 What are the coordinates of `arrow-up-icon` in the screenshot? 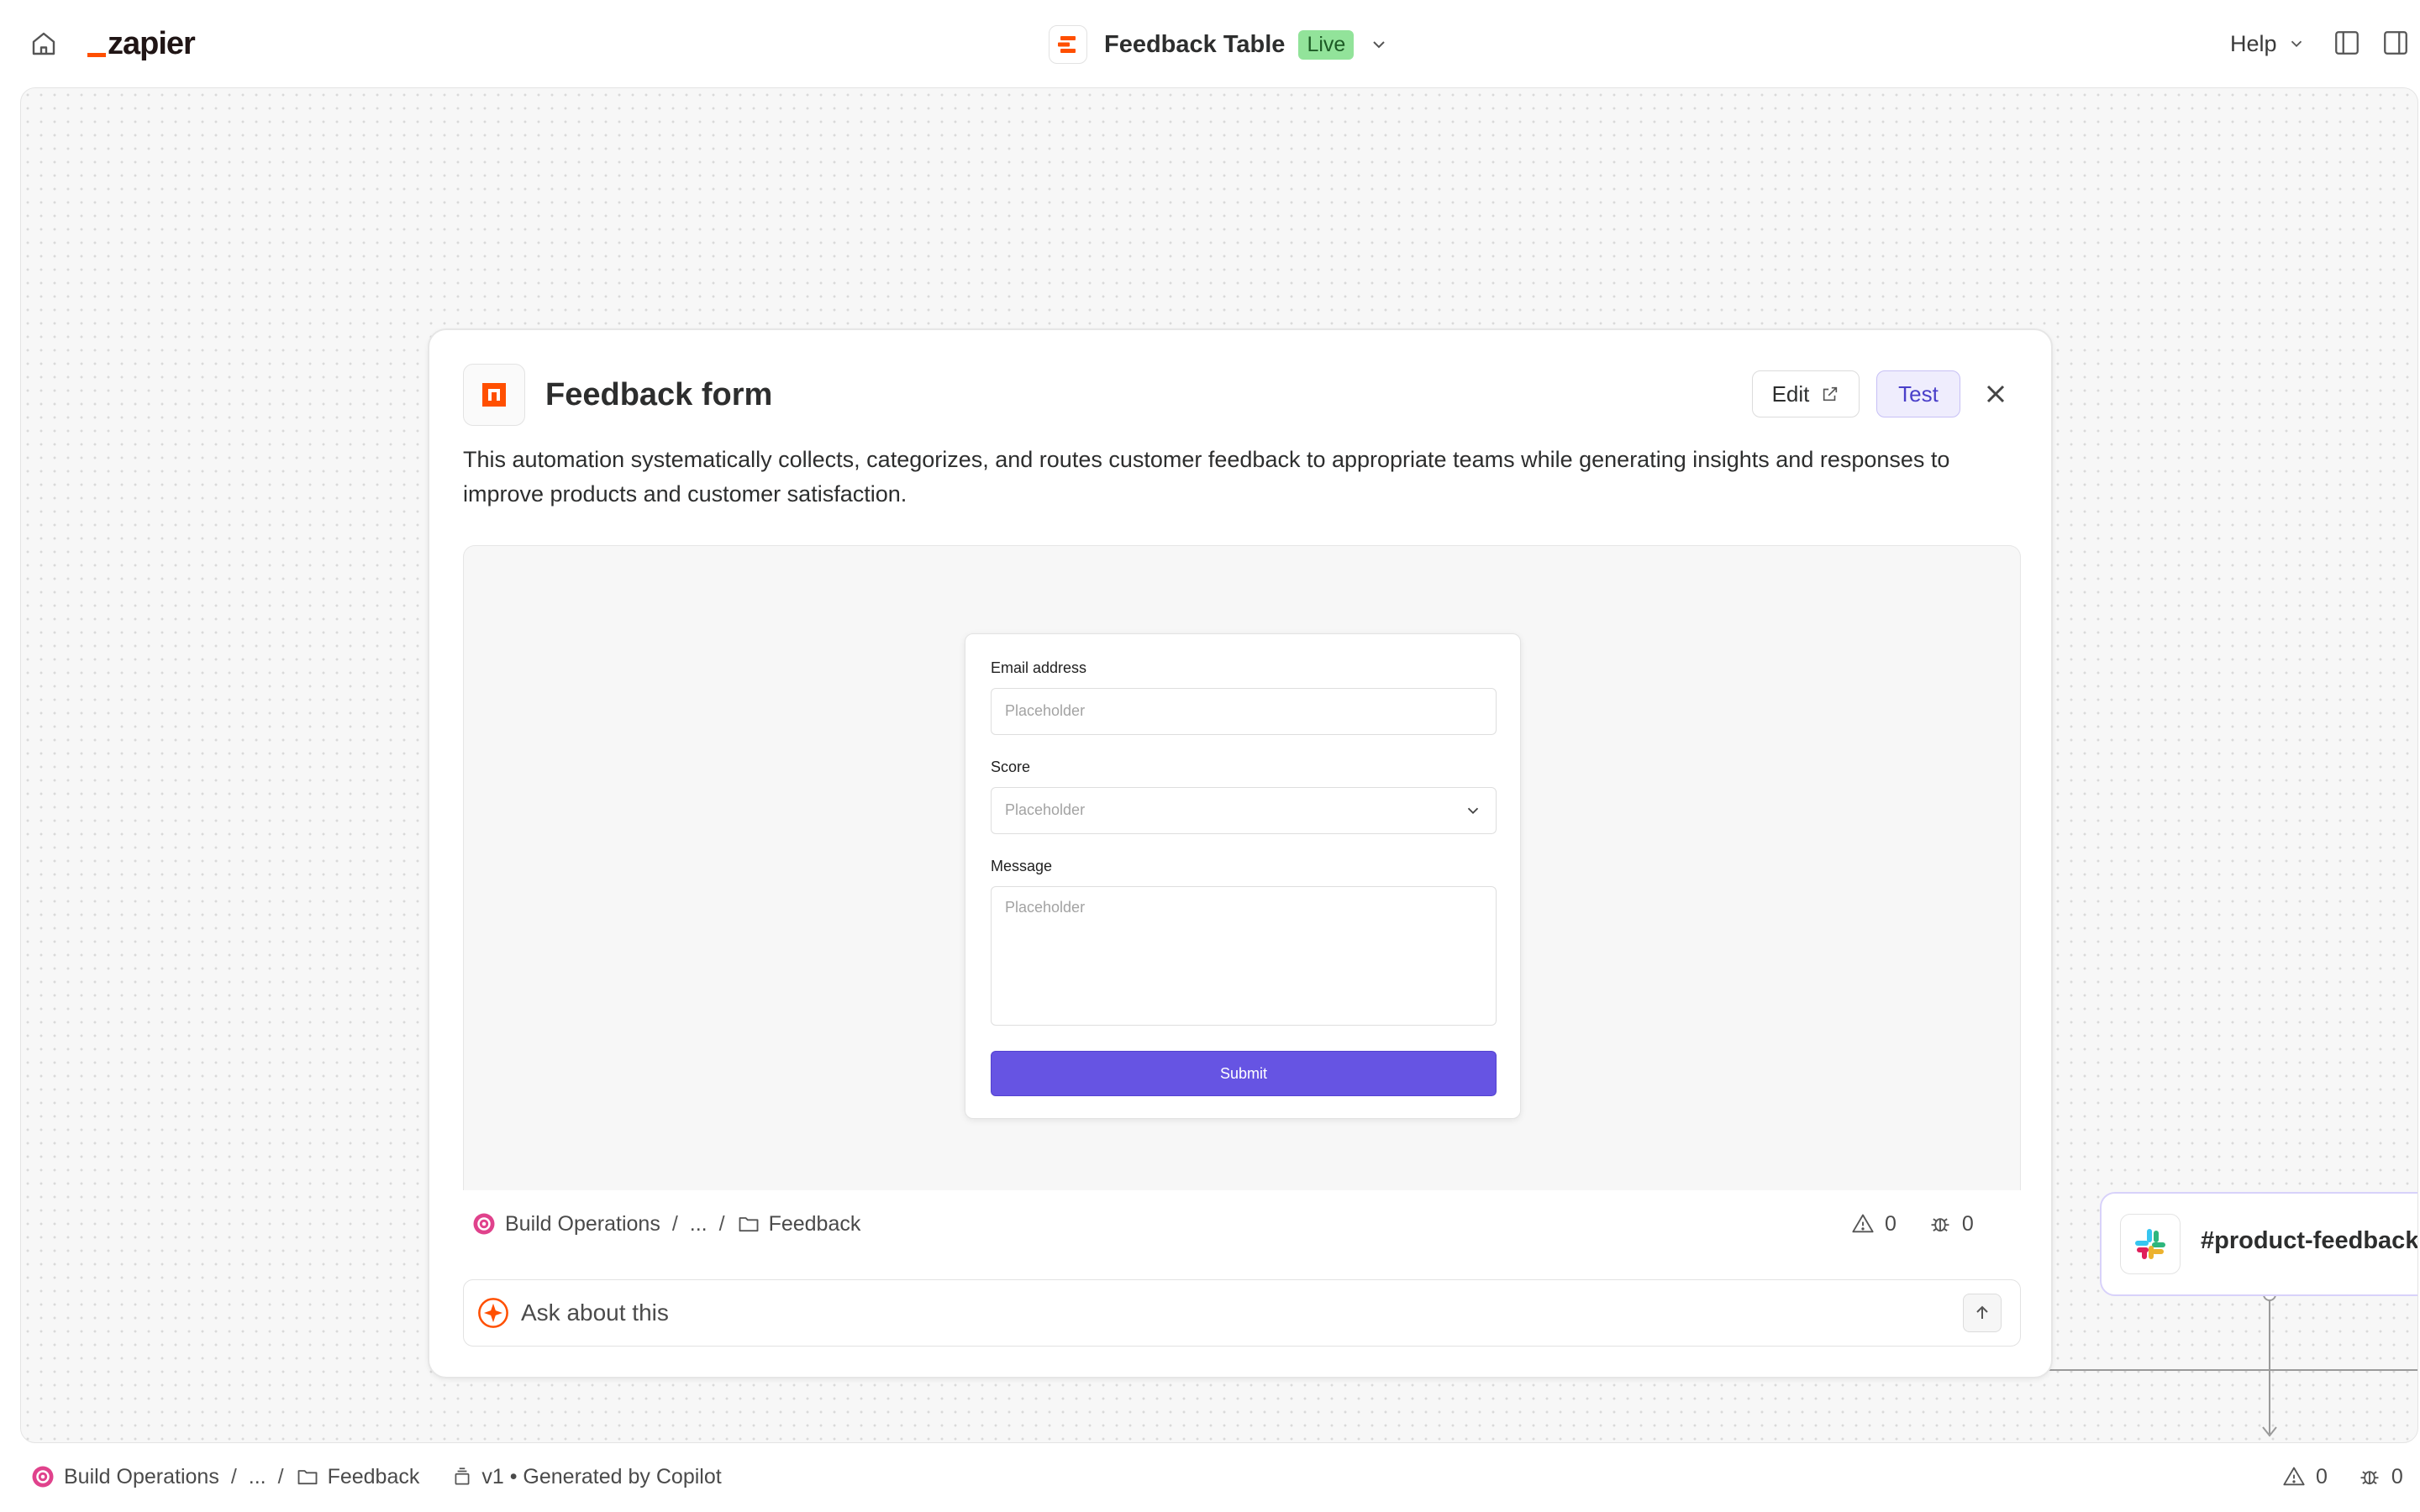 It's located at (1982, 1312).